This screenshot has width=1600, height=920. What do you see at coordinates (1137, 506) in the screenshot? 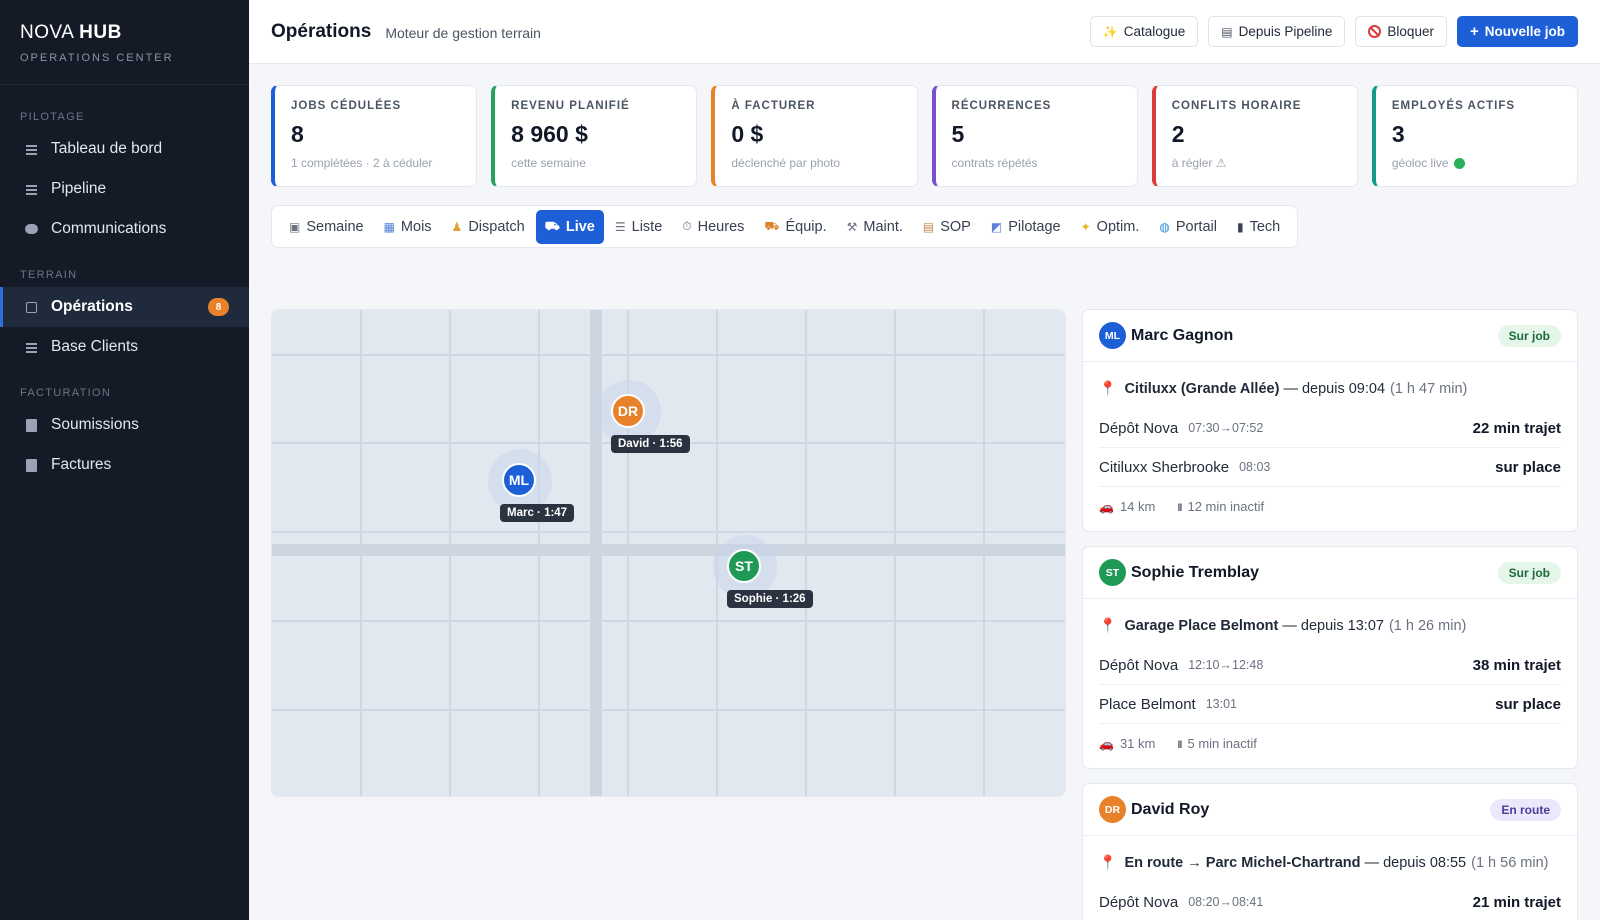
I see `distance: 14 km` at bounding box center [1137, 506].